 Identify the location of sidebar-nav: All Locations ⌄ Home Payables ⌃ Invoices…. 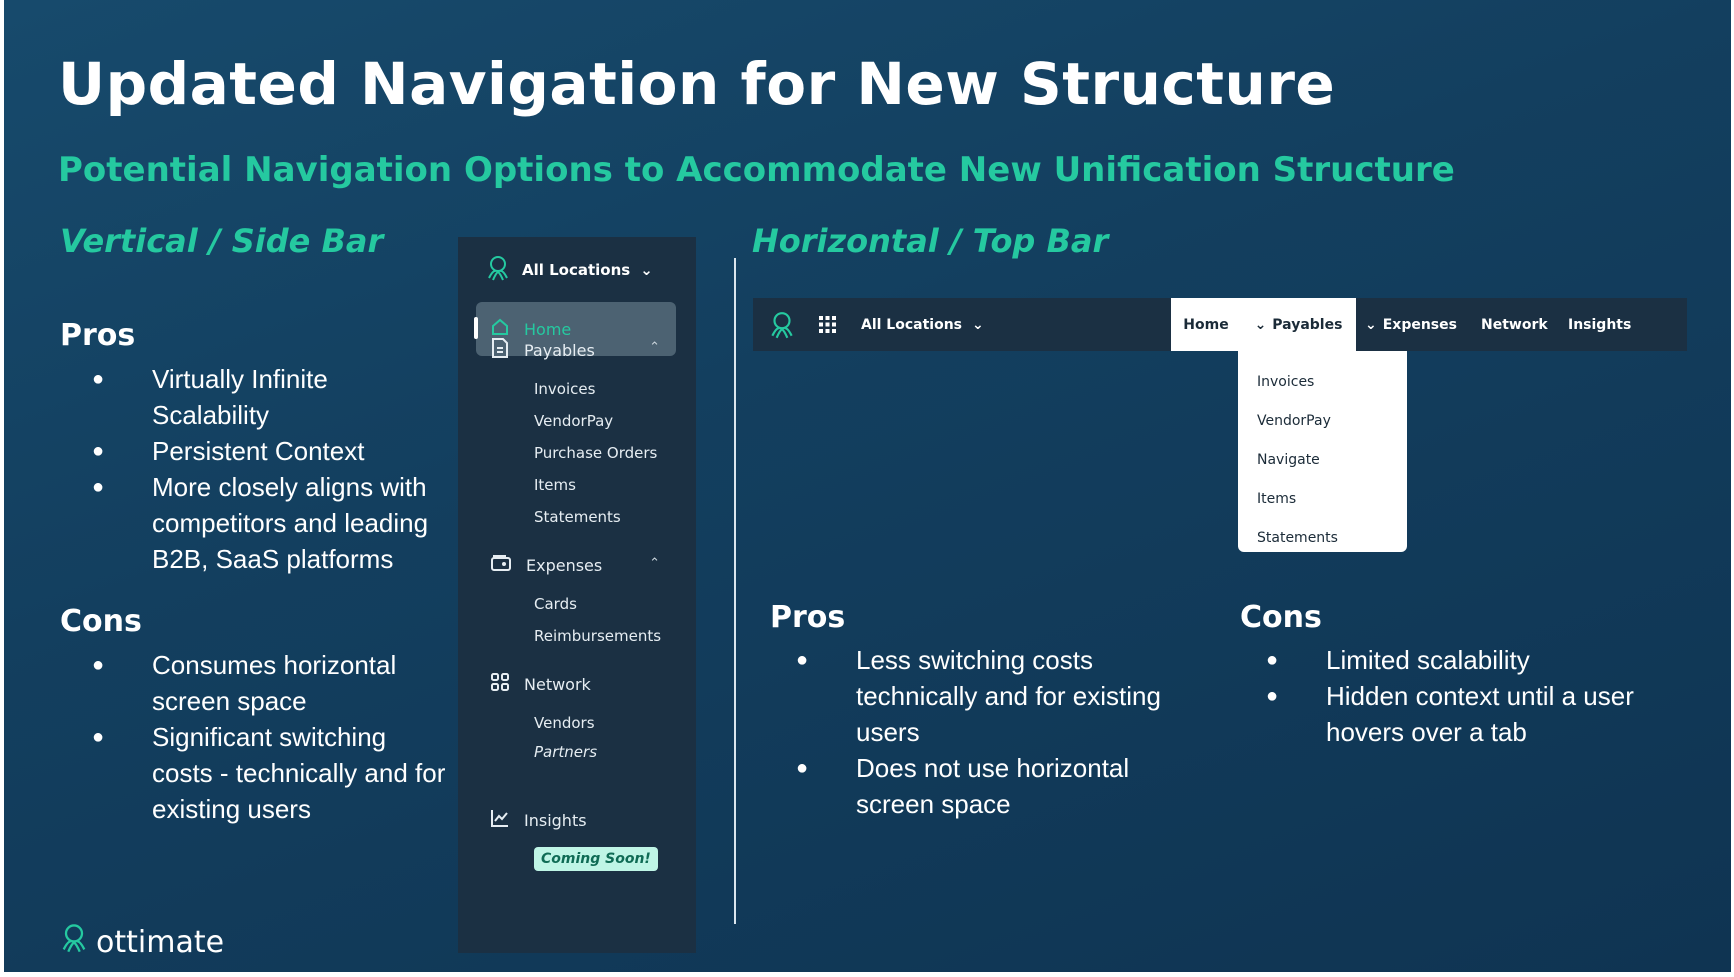
(577, 595).